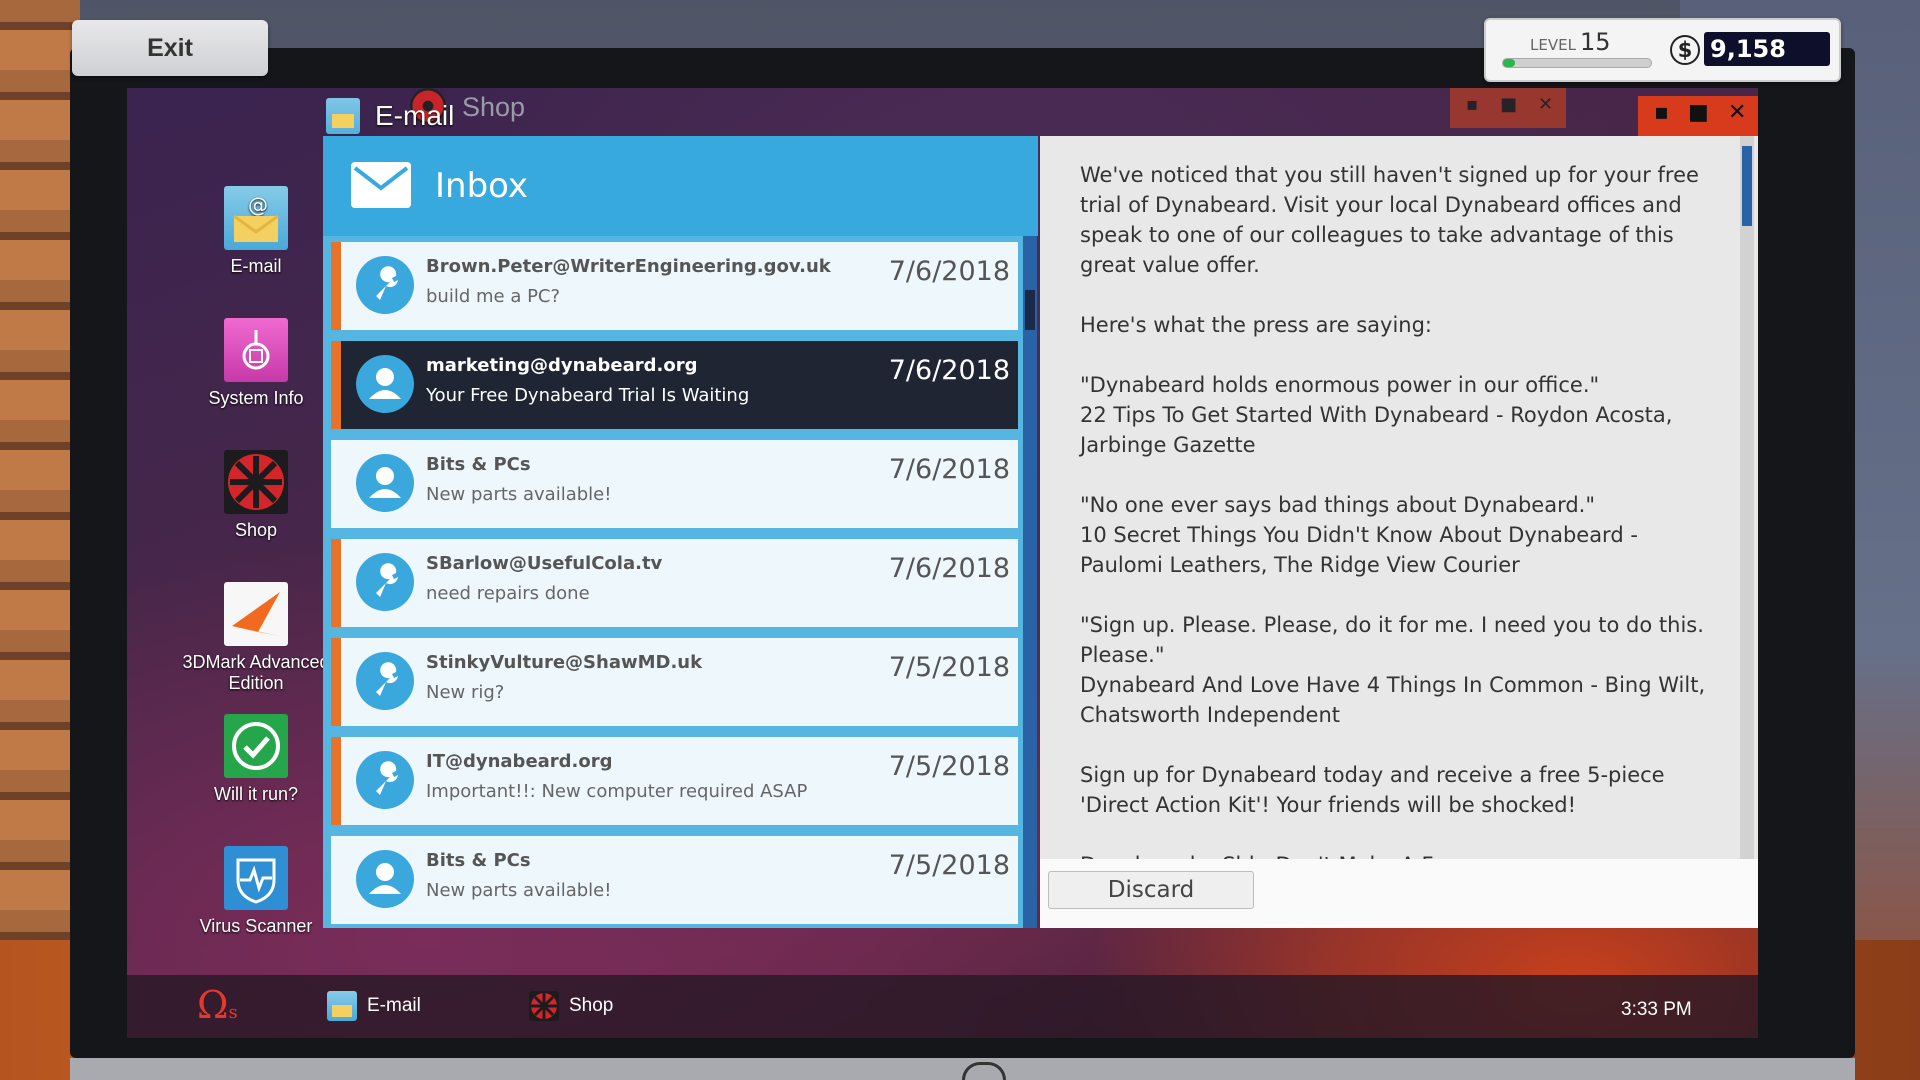  Describe the element at coordinates (674, 484) in the screenshot. I see `message-row: Bits & PCs New parts available! 7/6/2018` at that location.